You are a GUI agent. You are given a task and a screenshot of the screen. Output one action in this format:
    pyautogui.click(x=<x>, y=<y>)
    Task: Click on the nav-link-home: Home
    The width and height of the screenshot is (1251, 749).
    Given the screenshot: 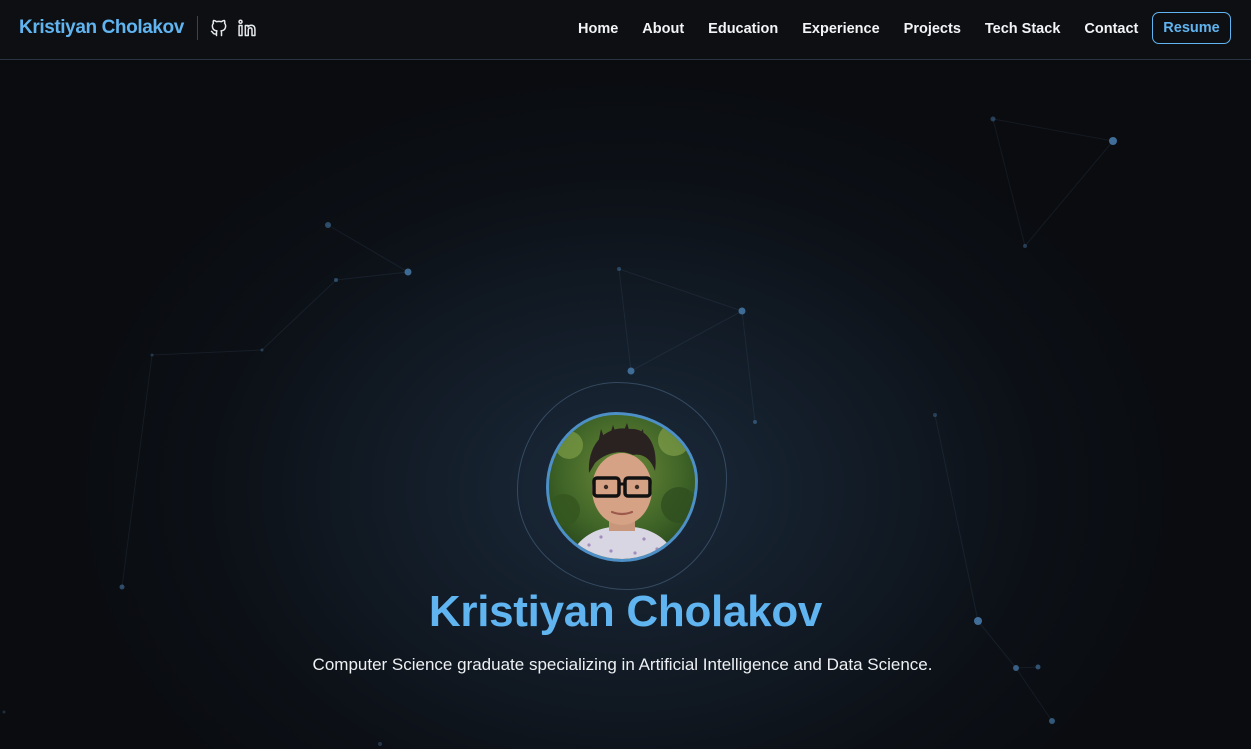 What is the action you would take?
    pyautogui.click(x=598, y=29)
    